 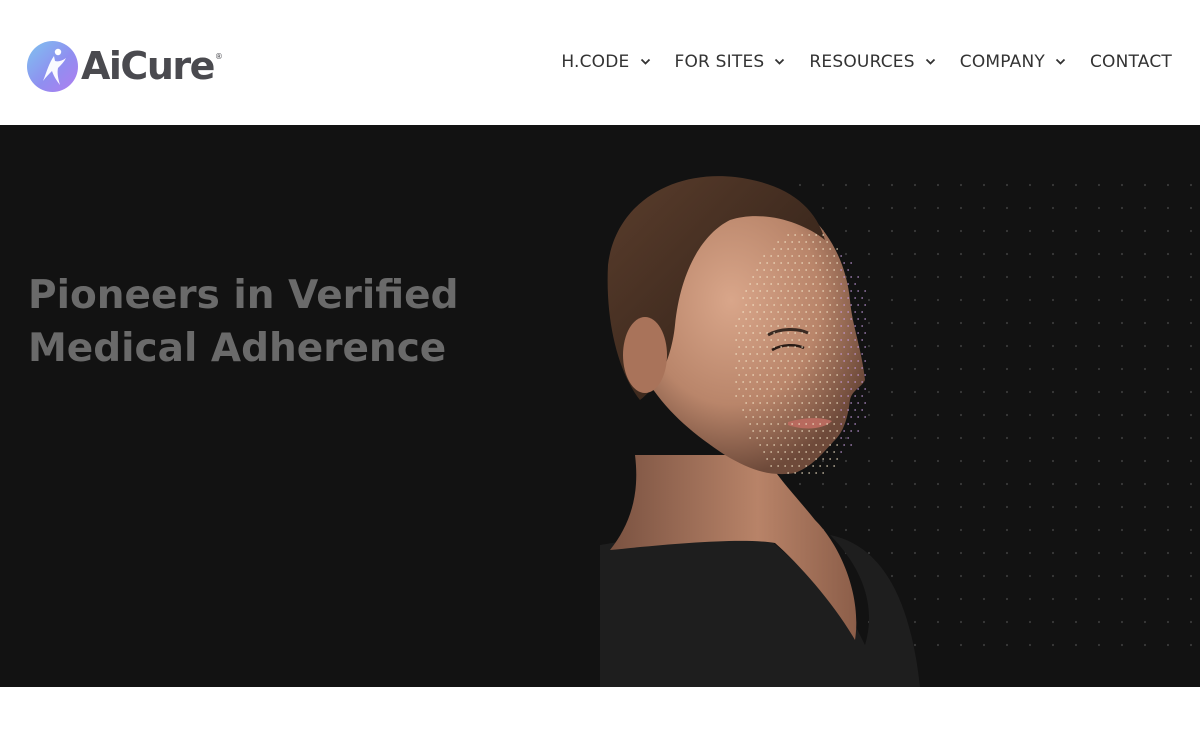 I want to click on nav-label: CONTACT, so click(x=1130, y=62).